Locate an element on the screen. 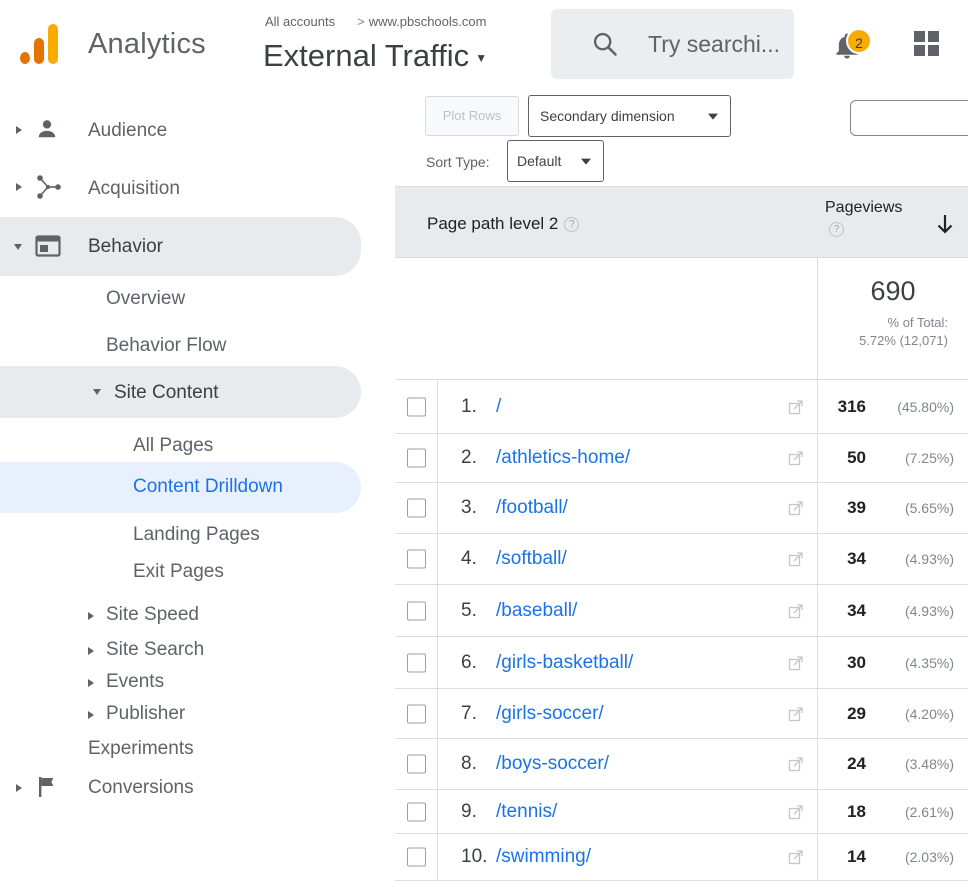  page-path-link: /baseball/ is located at coordinates (536, 611).